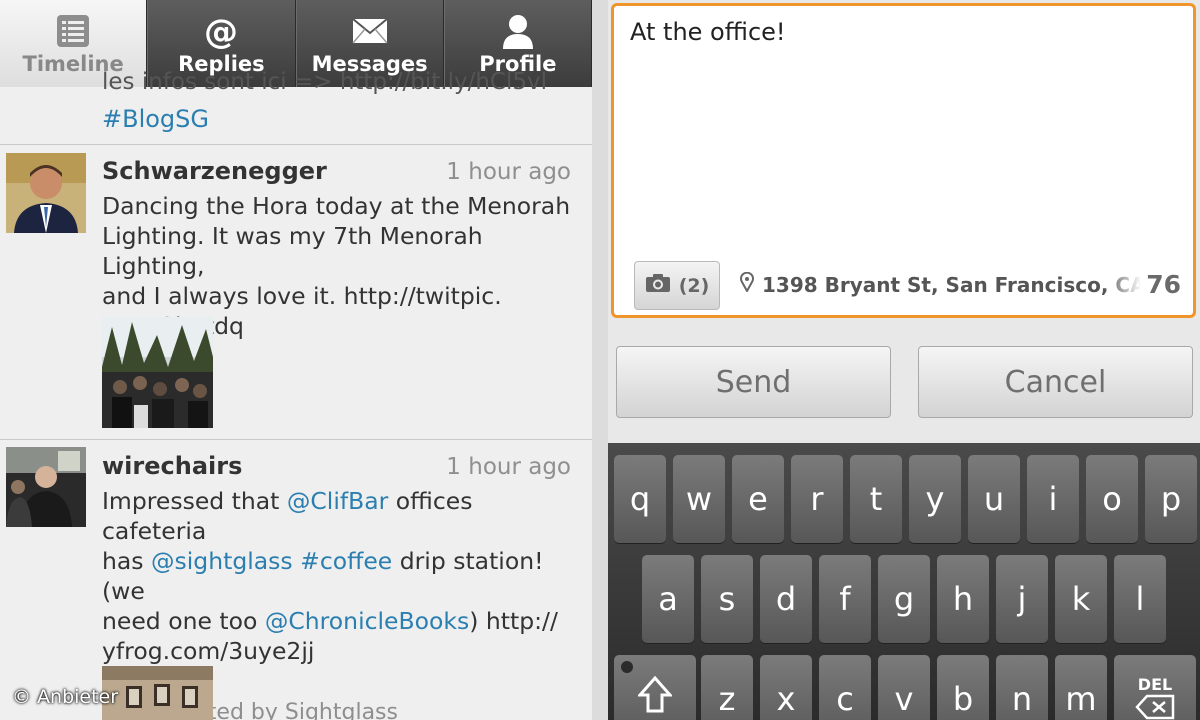 The width and height of the screenshot is (1200, 720). What do you see at coordinates (1155, 707) in the screenshot?
I see `backspace-icon` at bounding box center [1155, 707].